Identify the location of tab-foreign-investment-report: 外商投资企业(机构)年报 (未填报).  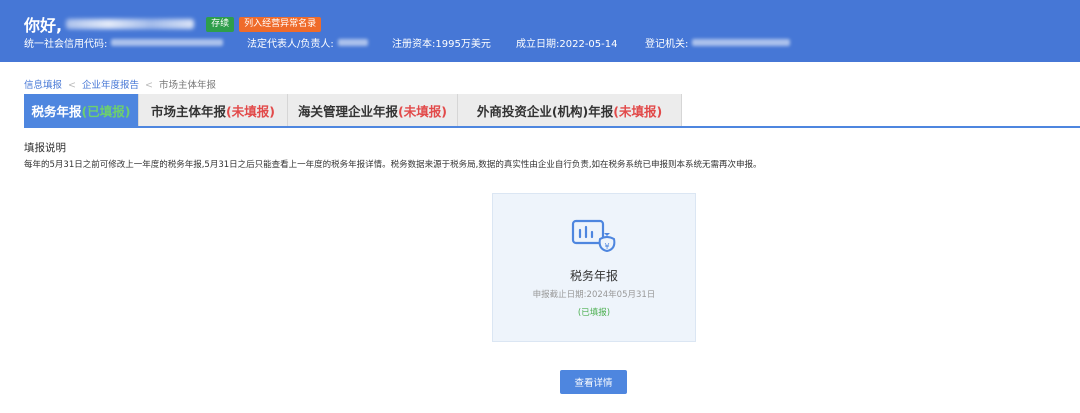
(570, 110).